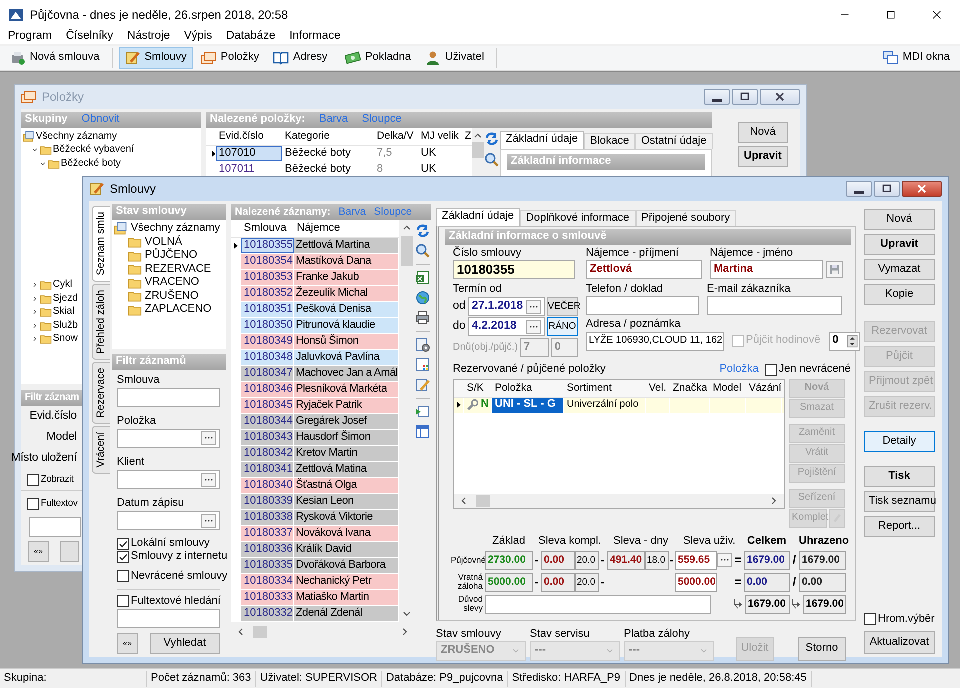 The width and height of the screenshot is (960, 688). What do you see at coordinates (346, 229) in the screenshot?
I see `column-header: Nájemce` at bounding box center [346, 229].